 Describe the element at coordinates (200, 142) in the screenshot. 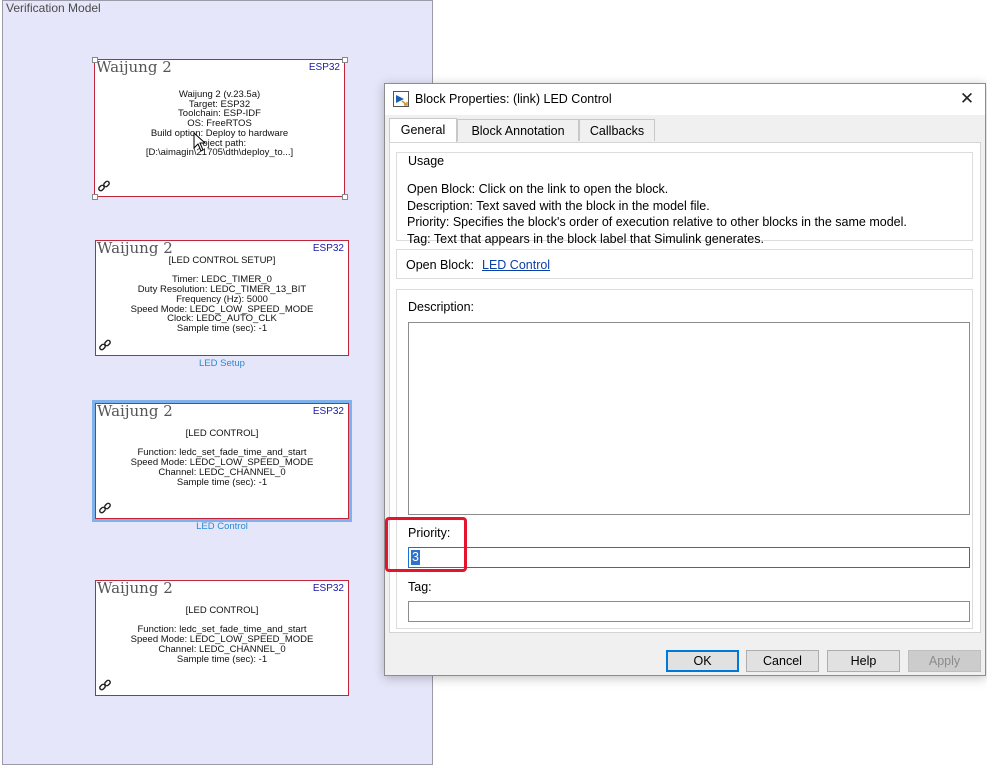

I see `mouse-cursor-icon` at that location.